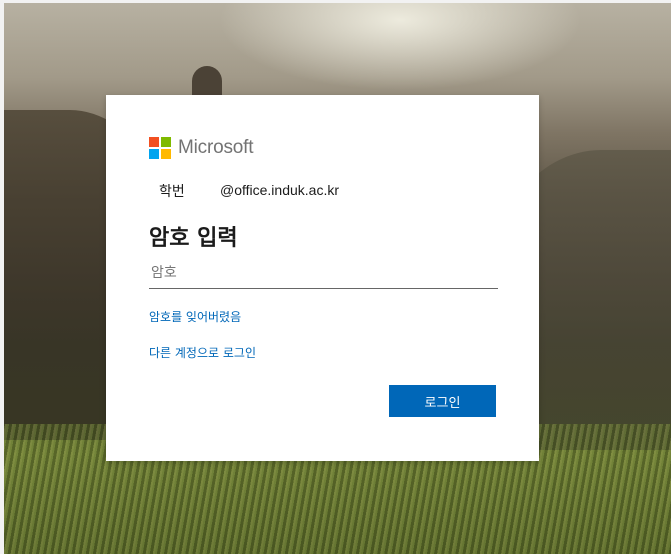 The image size is (671, 554). I want to click on page-title: 암호 입력, so click(193, 238).